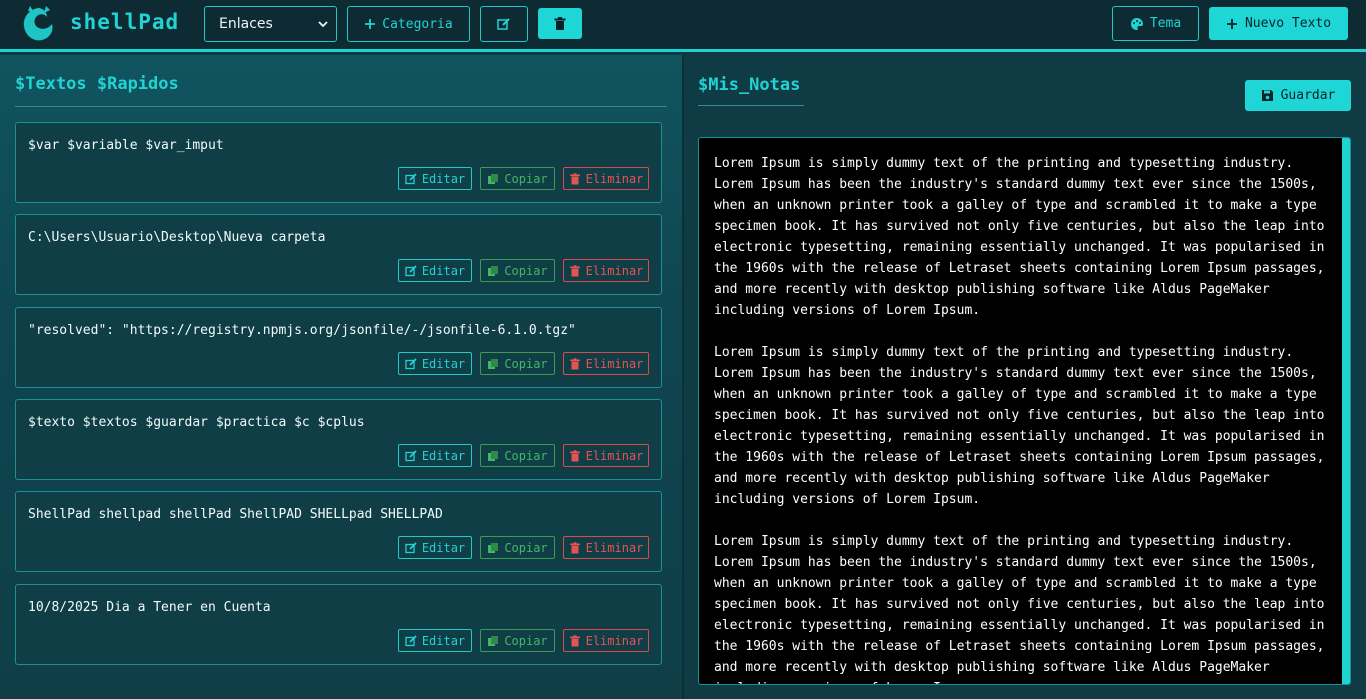 This screenshot has height=699, width=1366. What do you see at coordinates (1288, 23) in the screenshot?
I see `new-text-label: Nuevo Texto` at bounding box center [1288, 23].